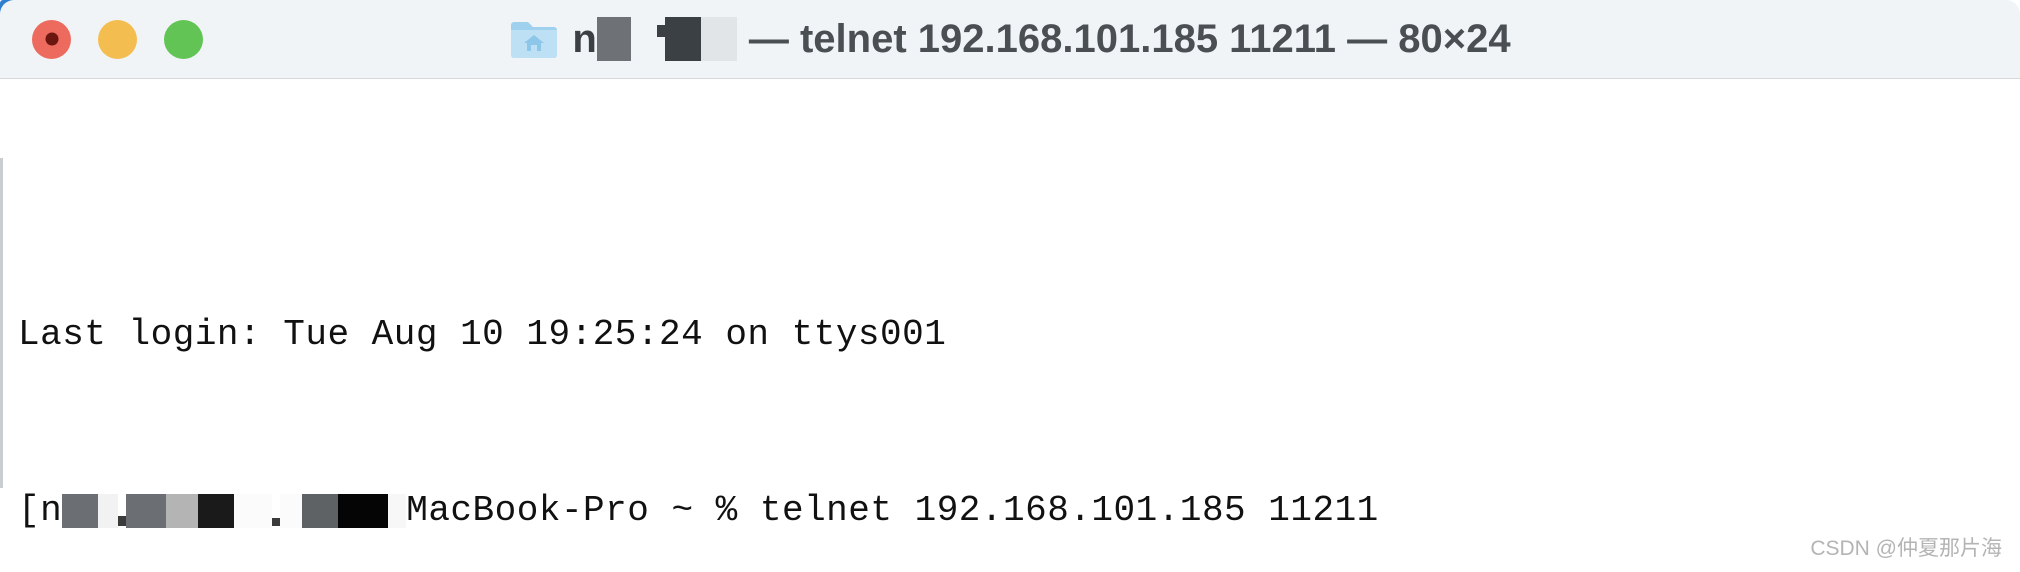 The width and height of the screenshot is (2020, 572). Describe the element at coordinates (584, 38) in the screenshot. I see `redacted-visible-char: n` at that location.